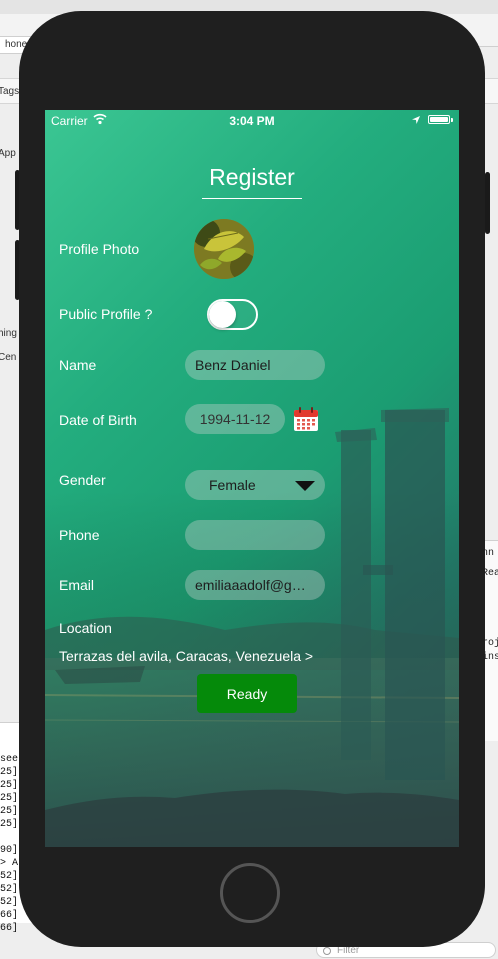  I want to click on name-label: Name, so click(78, 365).